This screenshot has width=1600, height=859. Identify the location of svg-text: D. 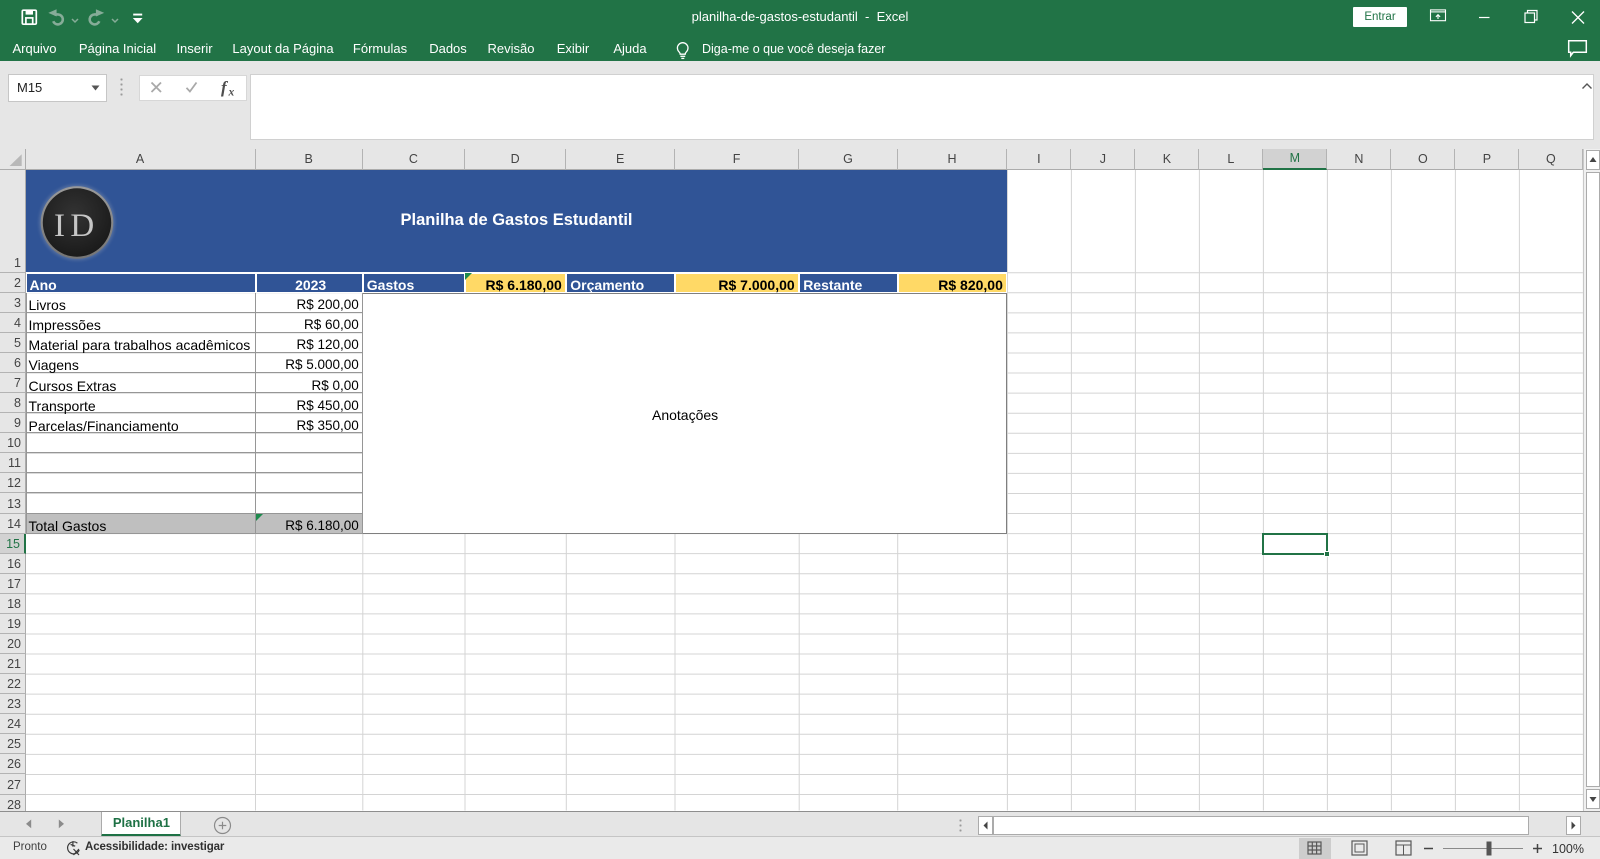
(82, 253).